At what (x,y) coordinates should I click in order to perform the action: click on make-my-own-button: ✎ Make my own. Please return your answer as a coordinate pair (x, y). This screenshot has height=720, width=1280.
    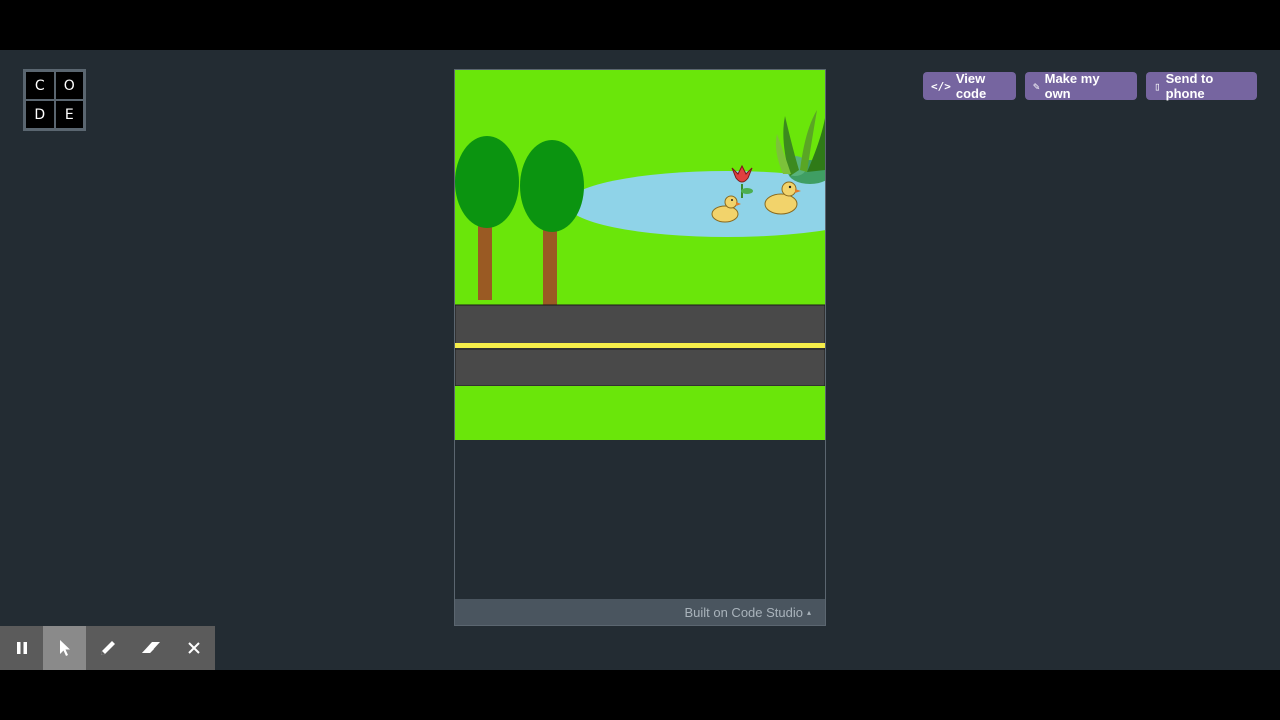
    Looking at the image, I should click on (1081, 86).